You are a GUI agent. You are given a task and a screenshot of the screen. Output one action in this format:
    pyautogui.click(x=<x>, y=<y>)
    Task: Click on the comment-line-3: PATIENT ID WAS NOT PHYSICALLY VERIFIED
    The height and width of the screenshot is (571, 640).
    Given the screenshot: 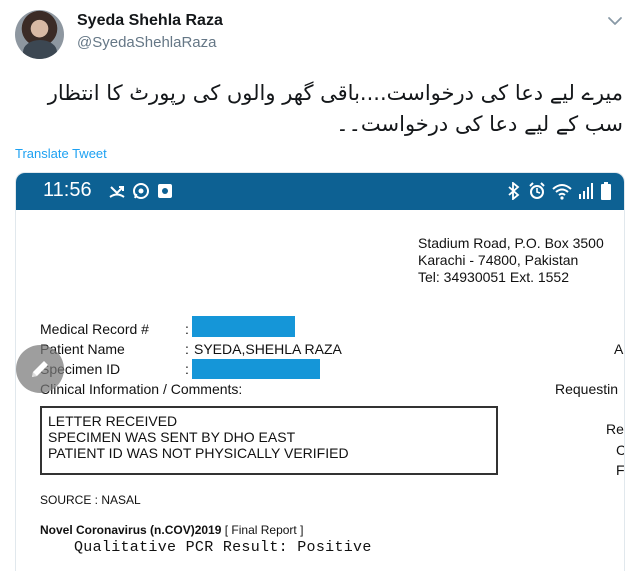 What is the action you would take?
    pyautogui.click(x=198, y=453)
    